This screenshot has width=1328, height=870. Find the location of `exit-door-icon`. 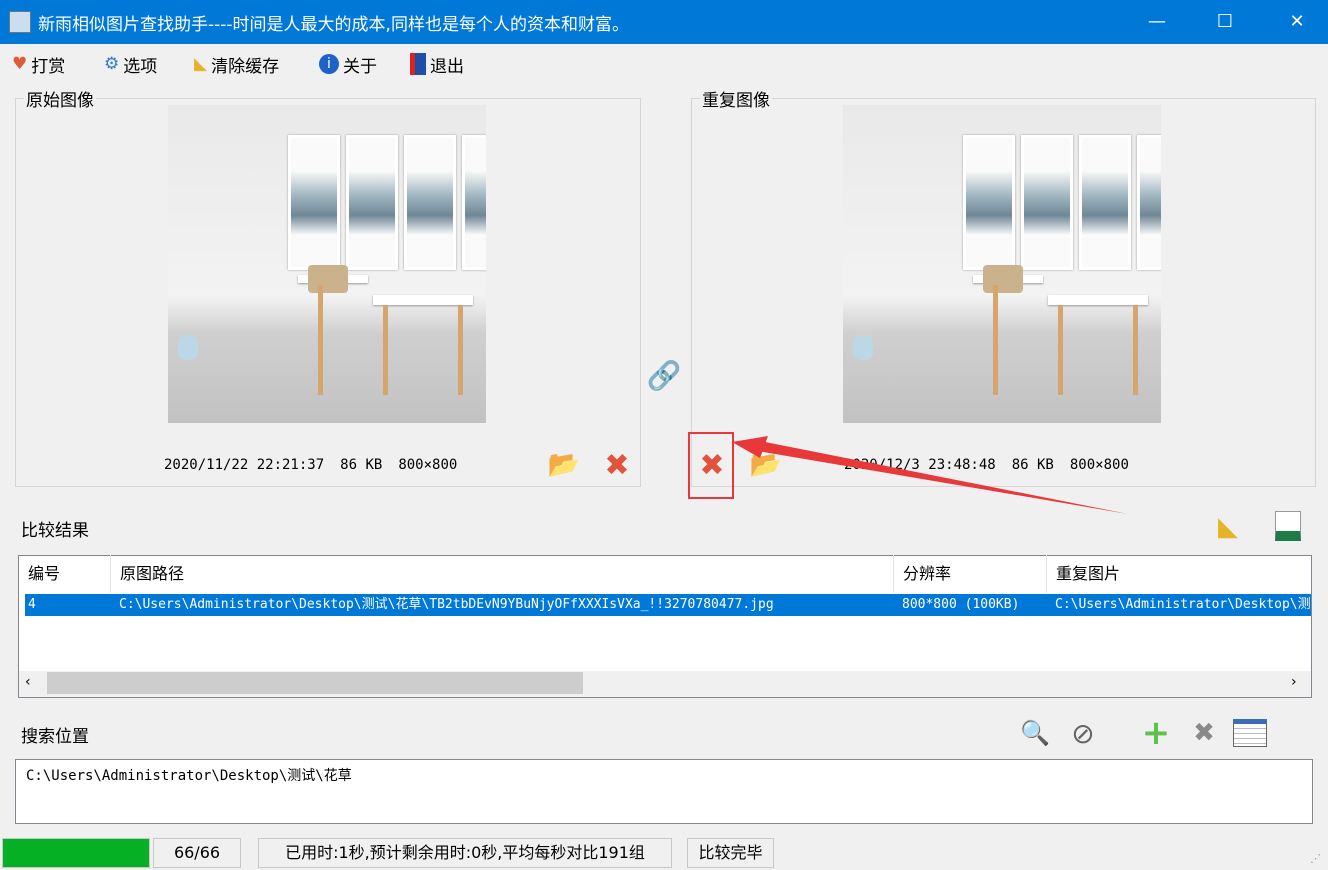

exit-door-icon is located at coordinates (418, 64).